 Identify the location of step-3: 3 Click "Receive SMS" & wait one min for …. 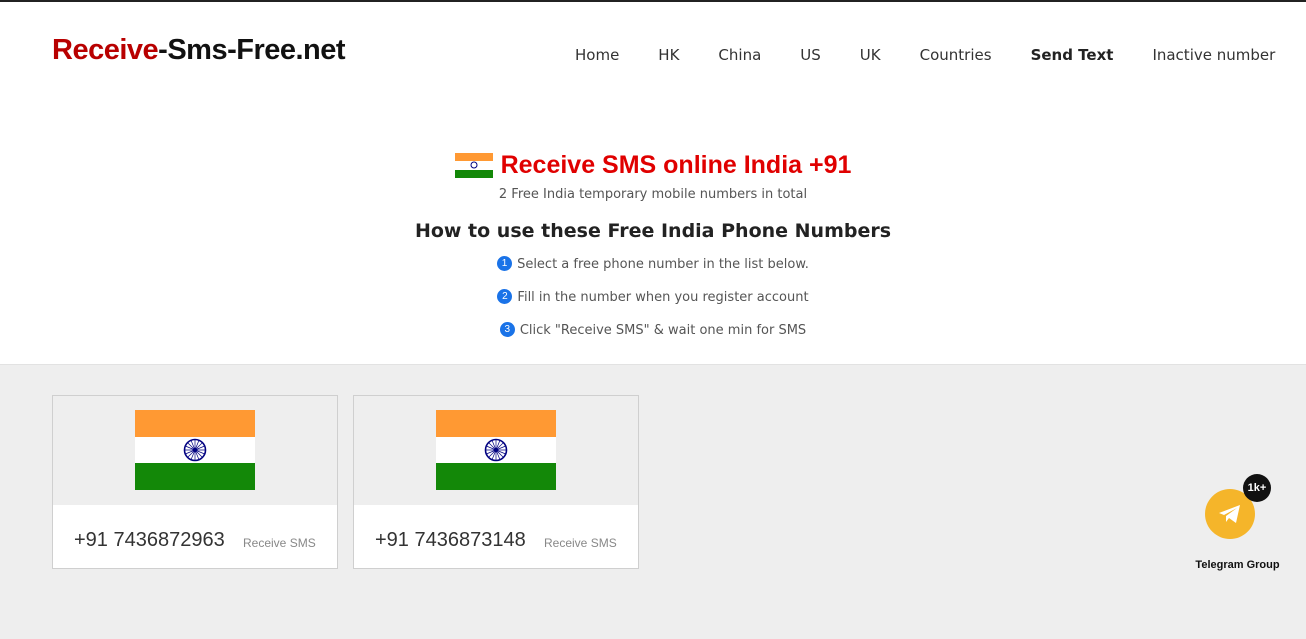
(653, 330).